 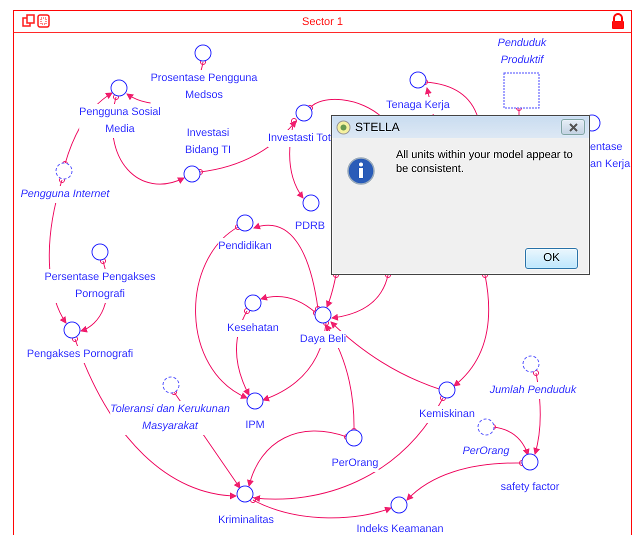 I want to click on ok-button: OK, so click(x=551, y=258).